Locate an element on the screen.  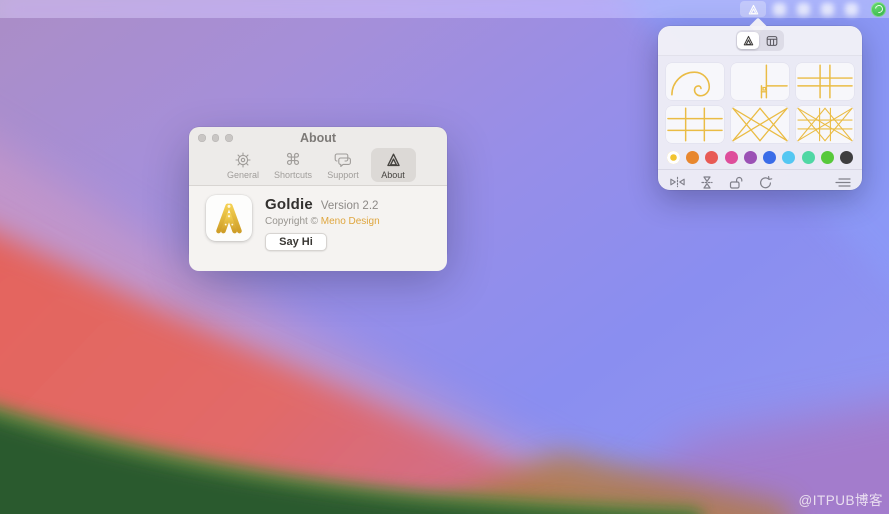
tile-golden-spiral is located at coordinates (695, 81).